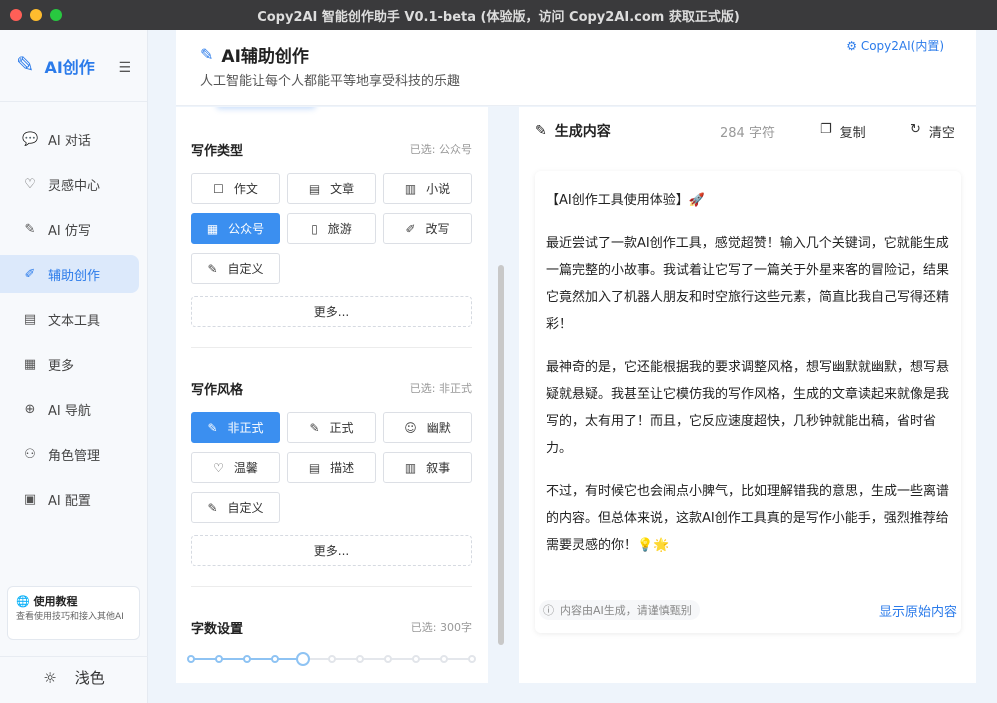  Describe the element at coordinates (410, 427) in the screenshot. I see `smile-icon: ☺` at that location.